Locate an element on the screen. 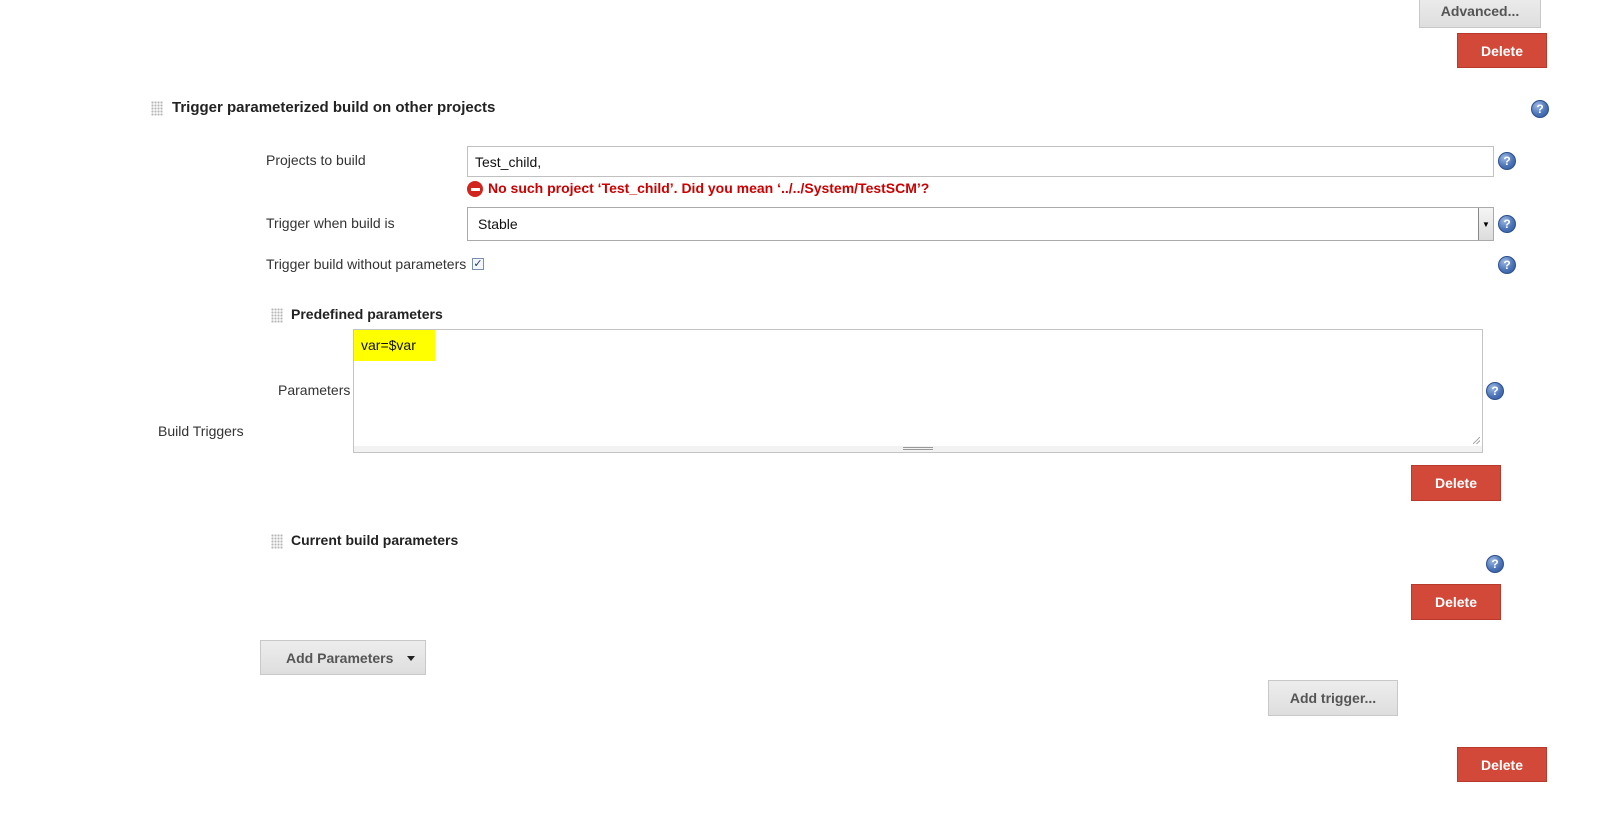  trigger-when-selected-value: Stable is located at coordinates (498, 224).